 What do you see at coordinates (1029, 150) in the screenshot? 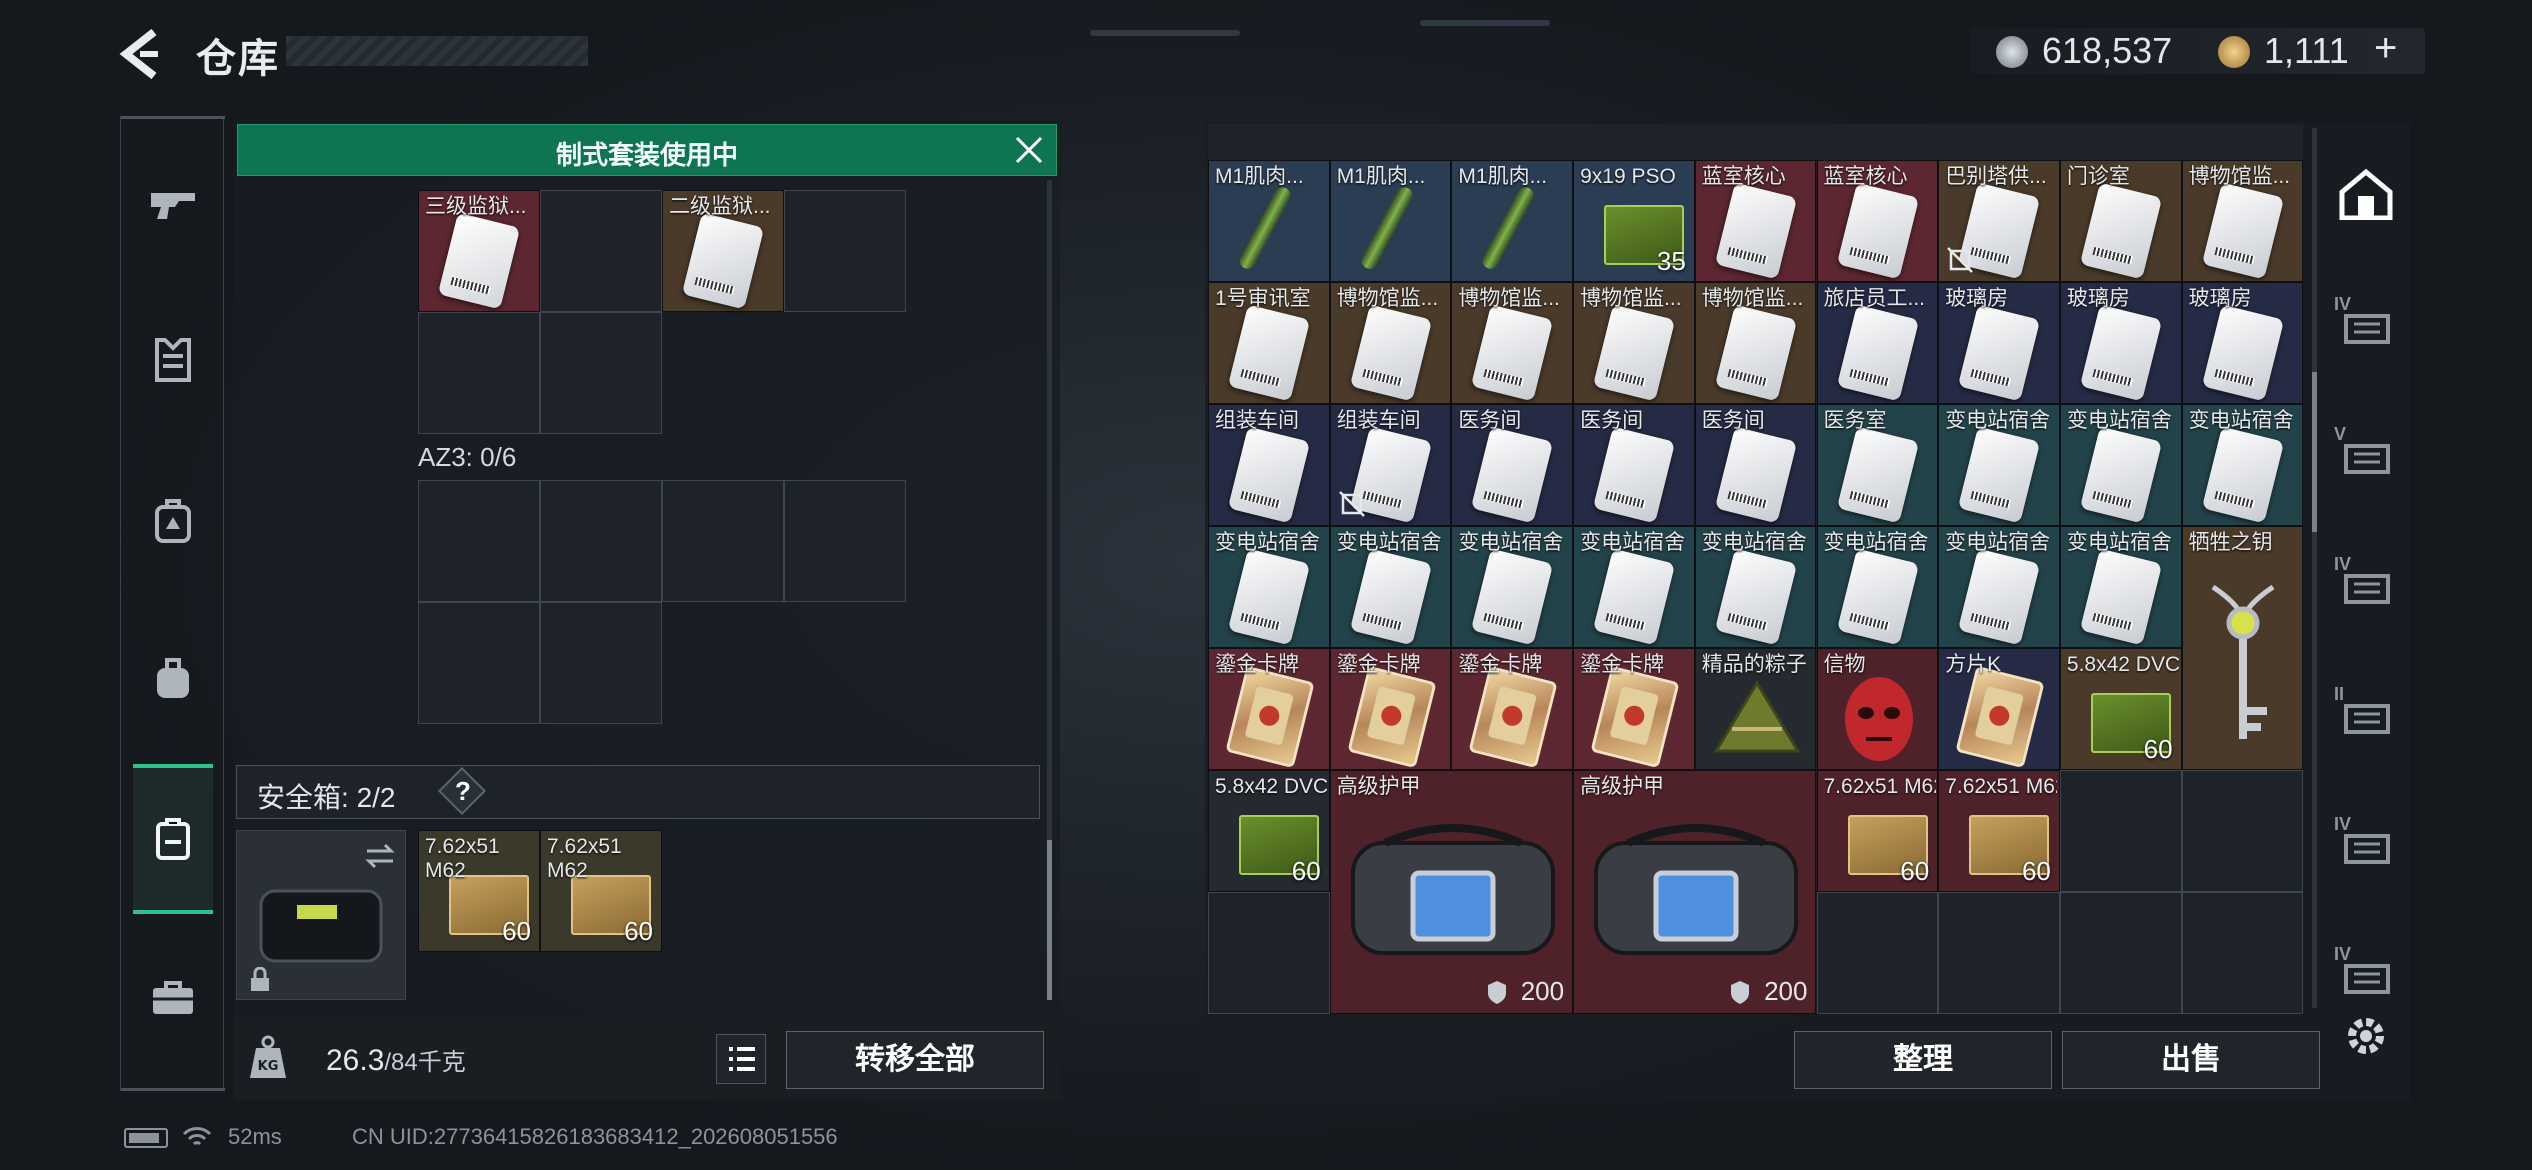
I see `close-icon` at bounding box center [1029, 150].